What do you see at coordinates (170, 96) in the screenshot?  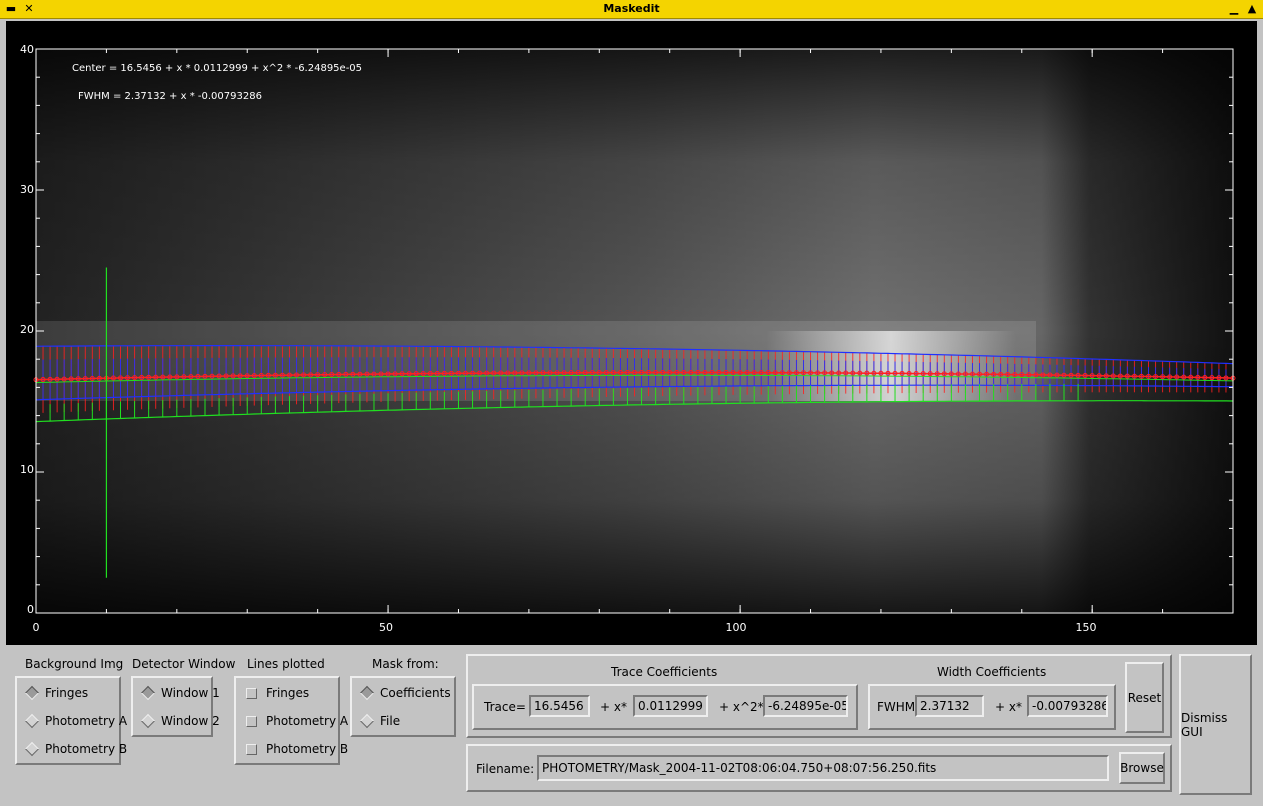 I see `fwhm-equation: FWHM = 2.37132 + x * -0.00793286` at bounding box center [170, 96].